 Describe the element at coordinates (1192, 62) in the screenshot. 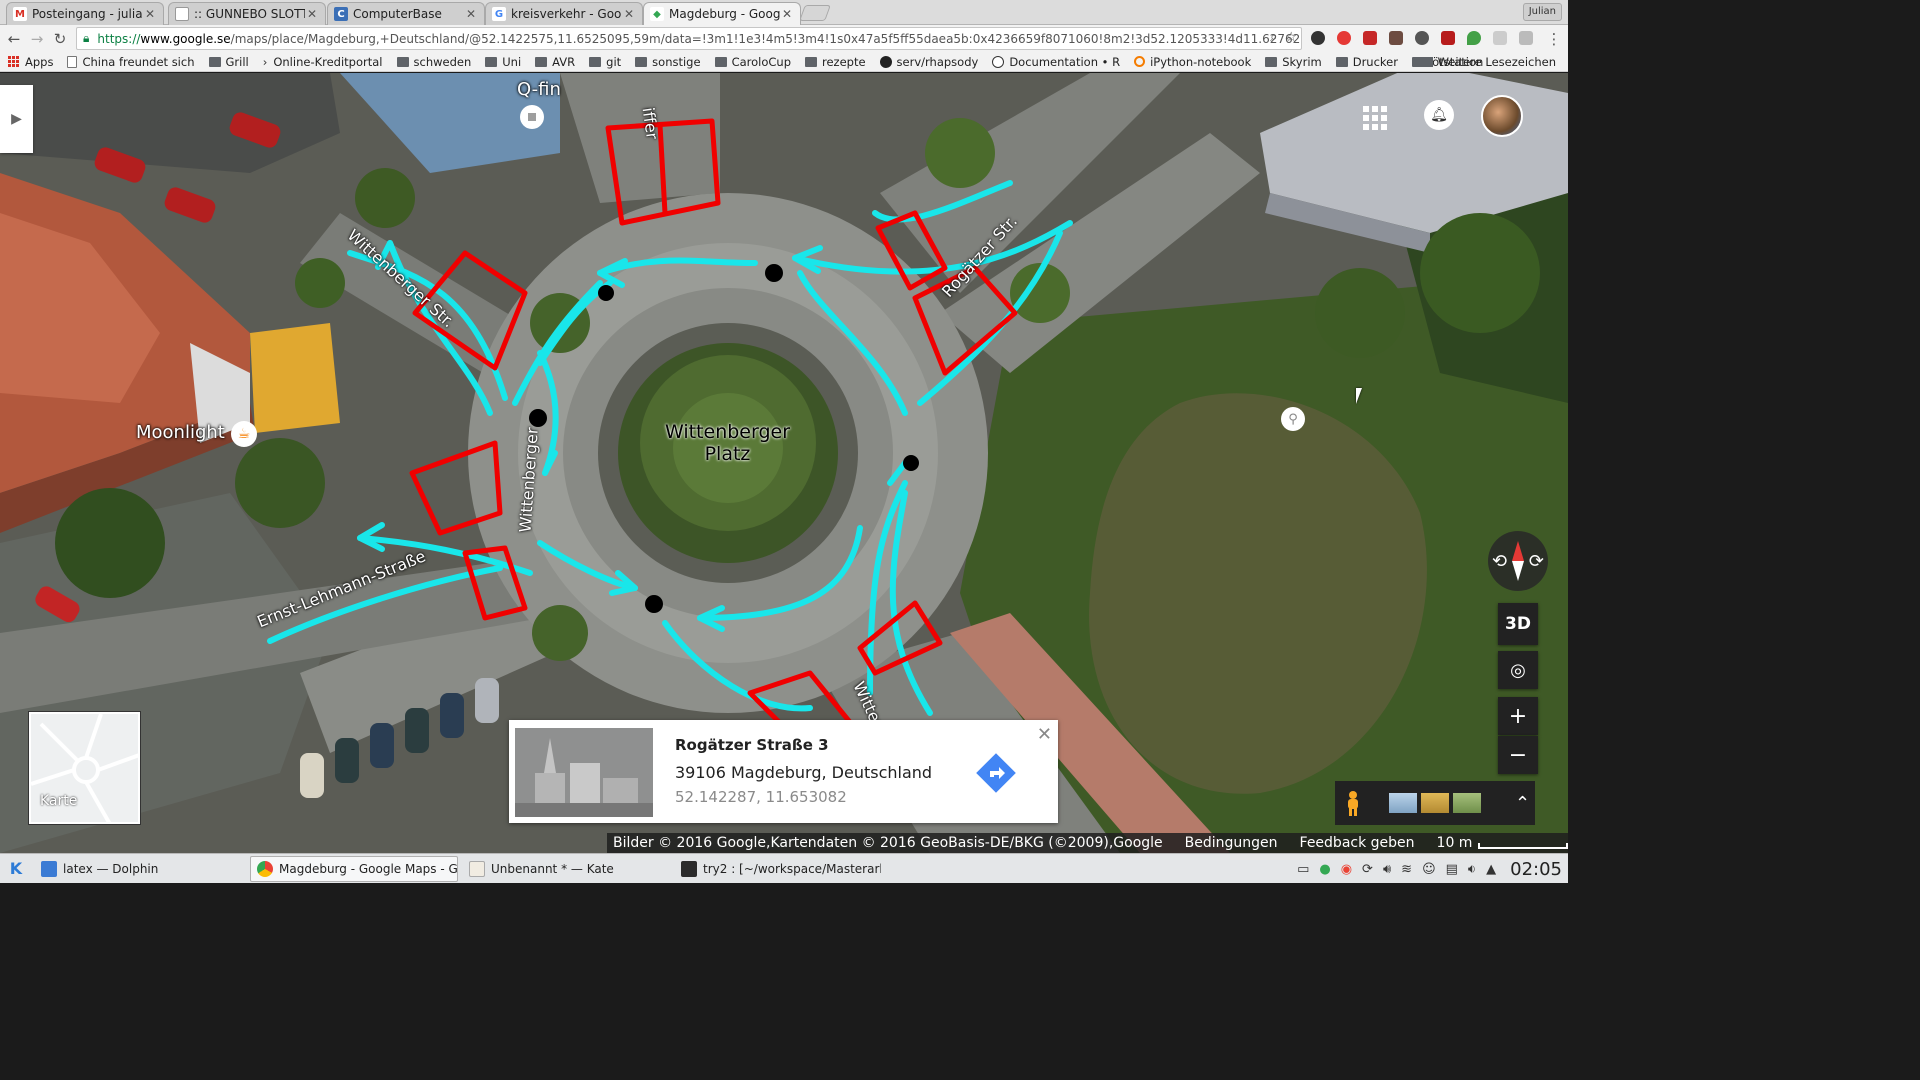

I see `bookmark-item: iPython-notebook` at that location.